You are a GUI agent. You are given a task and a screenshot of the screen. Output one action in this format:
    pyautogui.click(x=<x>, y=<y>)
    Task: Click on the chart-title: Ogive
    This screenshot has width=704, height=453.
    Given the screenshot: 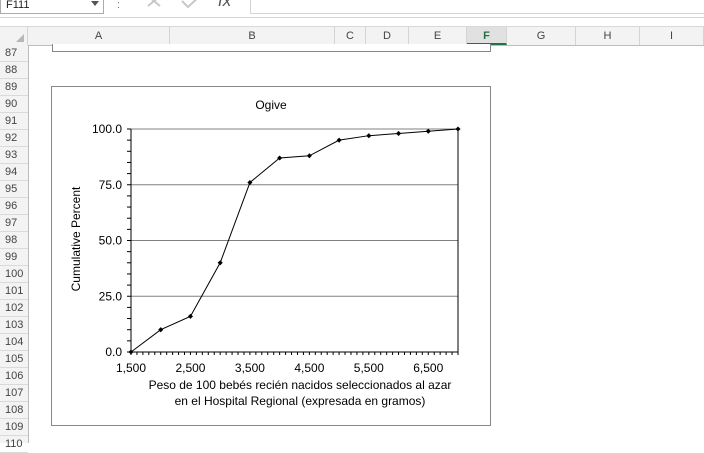 What is the action you would take?
    pyautogui.click(x=271, y=105)
    